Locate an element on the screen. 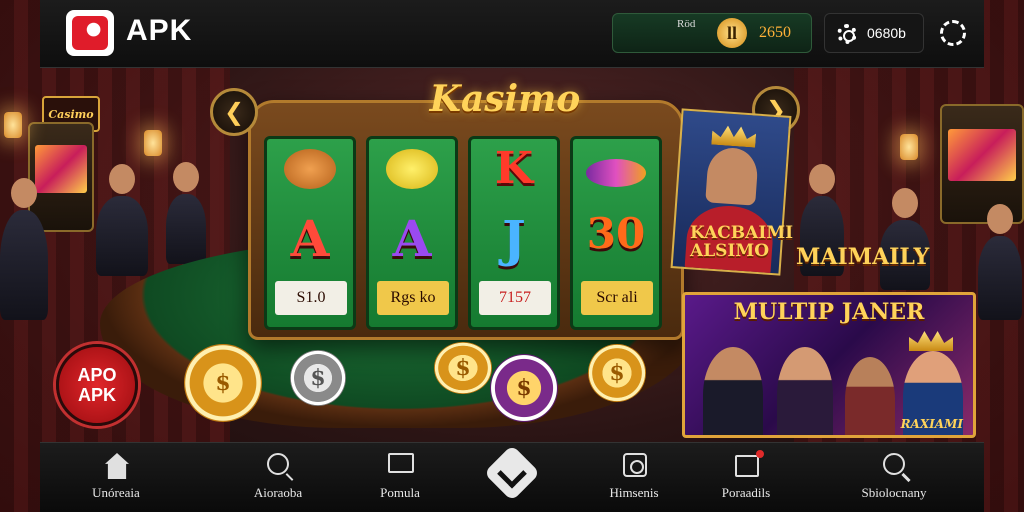 The image size is (1024, 512). home-icon is located at coordinates (116, 466).